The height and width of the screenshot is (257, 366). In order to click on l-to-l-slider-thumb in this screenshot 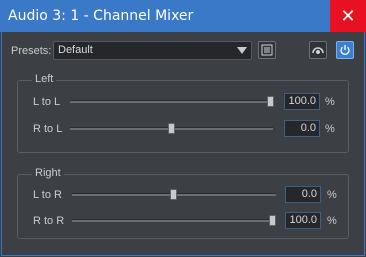, I will do `click(270, 101)`.